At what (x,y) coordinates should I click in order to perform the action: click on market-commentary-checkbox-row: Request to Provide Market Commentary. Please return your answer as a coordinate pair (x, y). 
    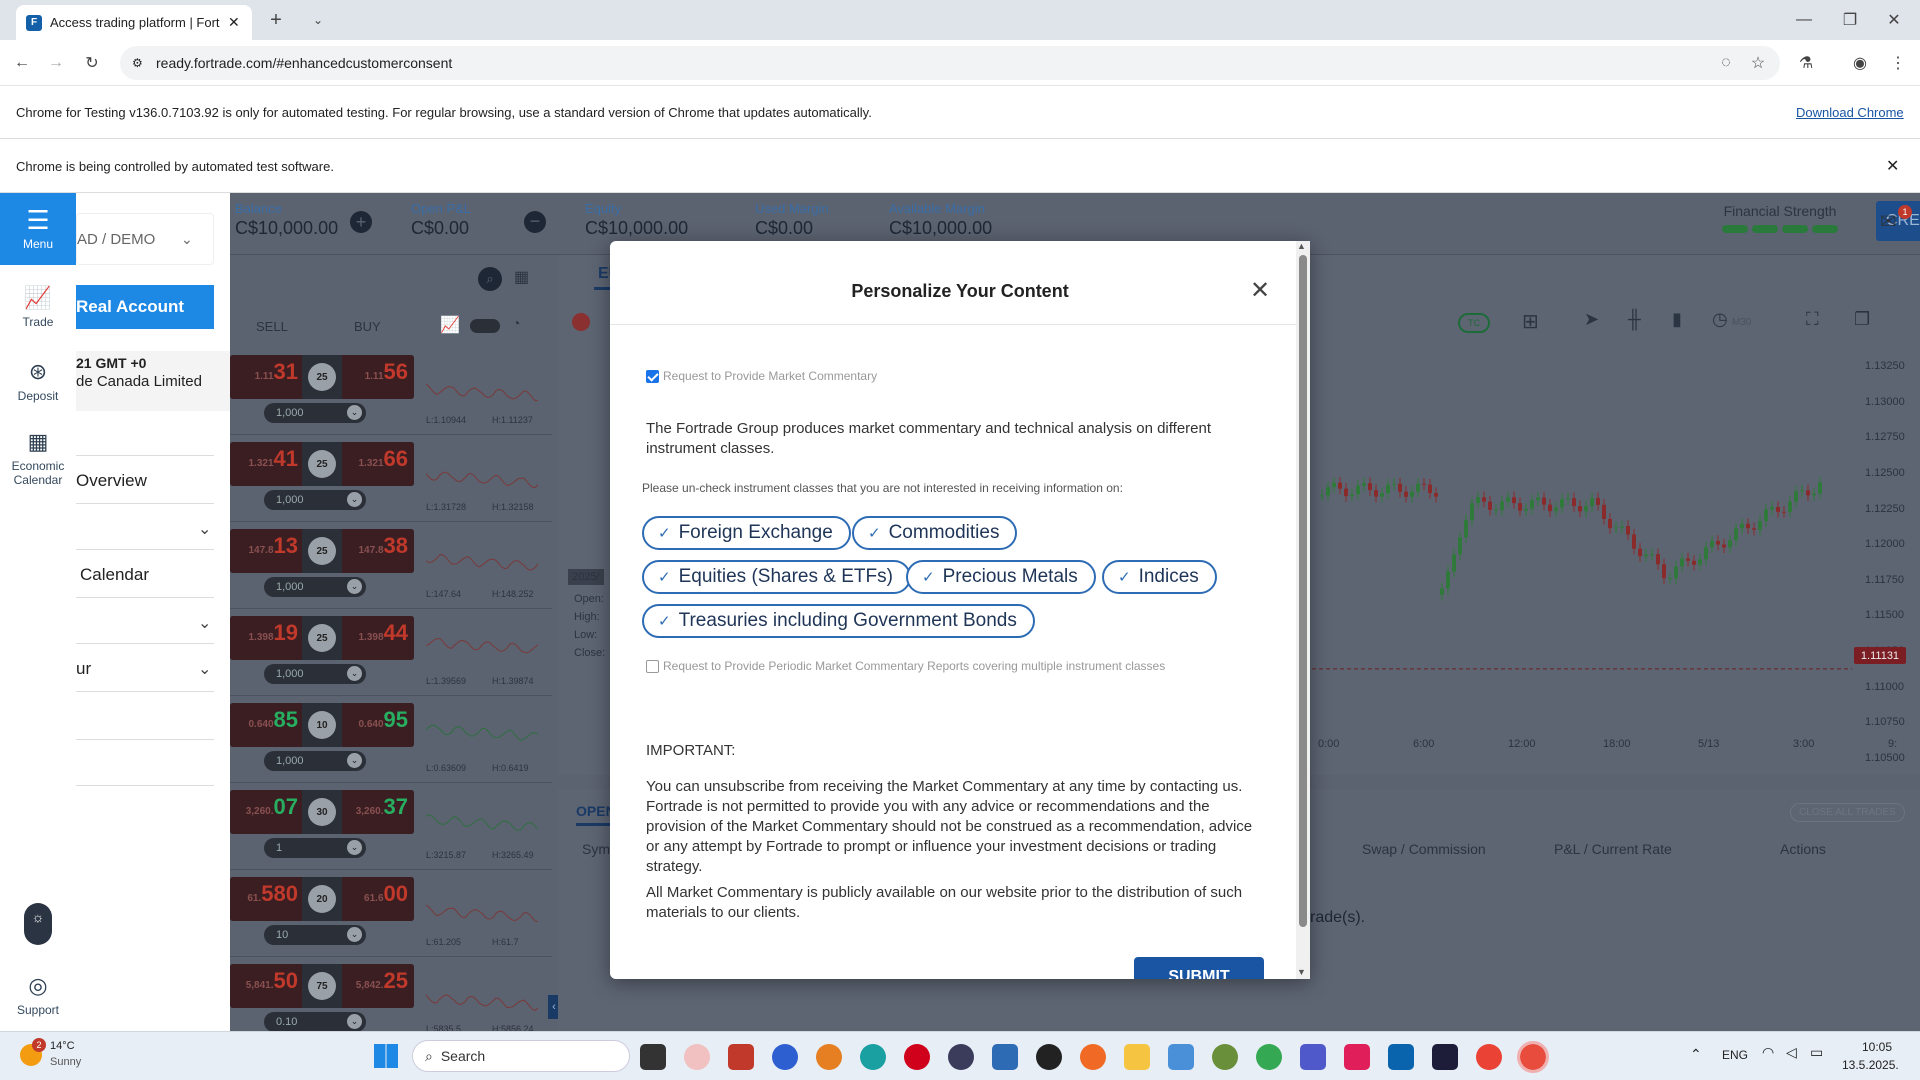
    Looking at the image, I should click on (761, 376).